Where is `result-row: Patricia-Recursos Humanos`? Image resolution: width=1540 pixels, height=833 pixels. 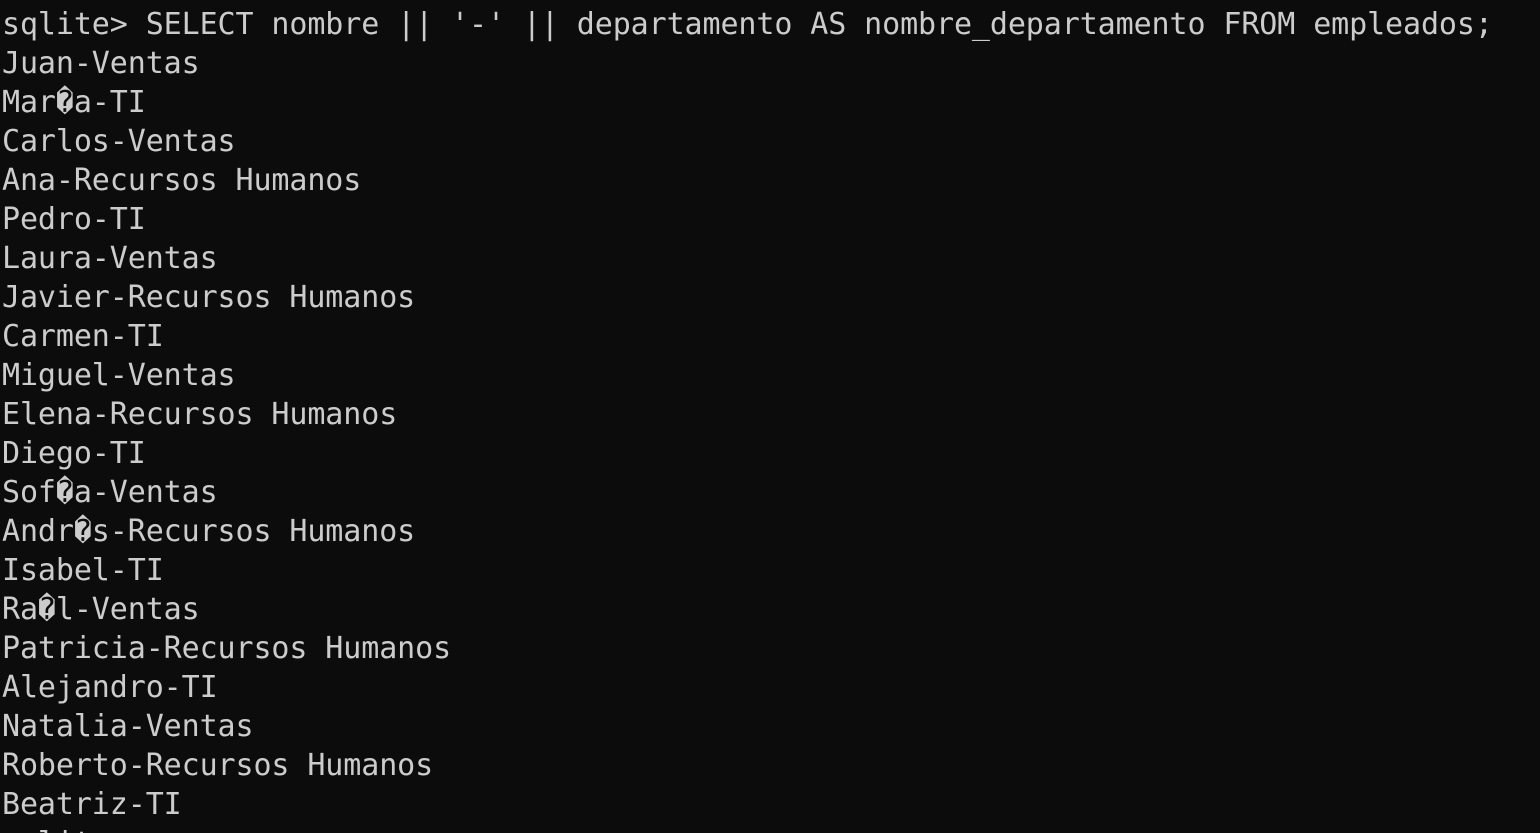 result-row: Patricia-Recursos Humanos is located at coordinates (227, 648).